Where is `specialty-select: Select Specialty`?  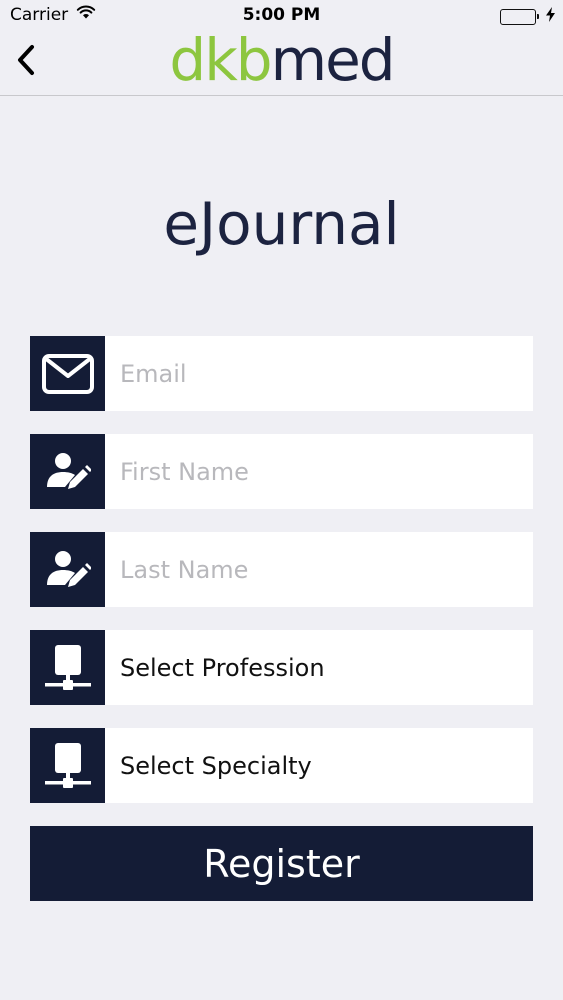 specialty-select: Select Specialty is located at coordinates (281, 765).